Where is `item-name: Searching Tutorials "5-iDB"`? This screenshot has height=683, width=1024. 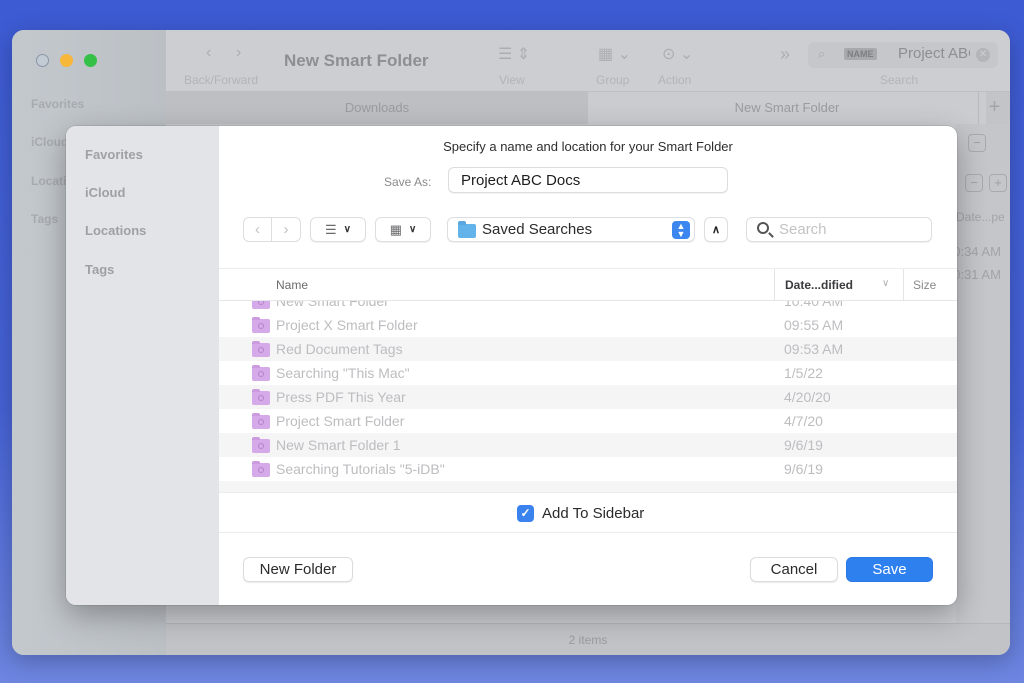
item-name: Searching Tutorials "5-iDB" is located at coordinates (360, 469).